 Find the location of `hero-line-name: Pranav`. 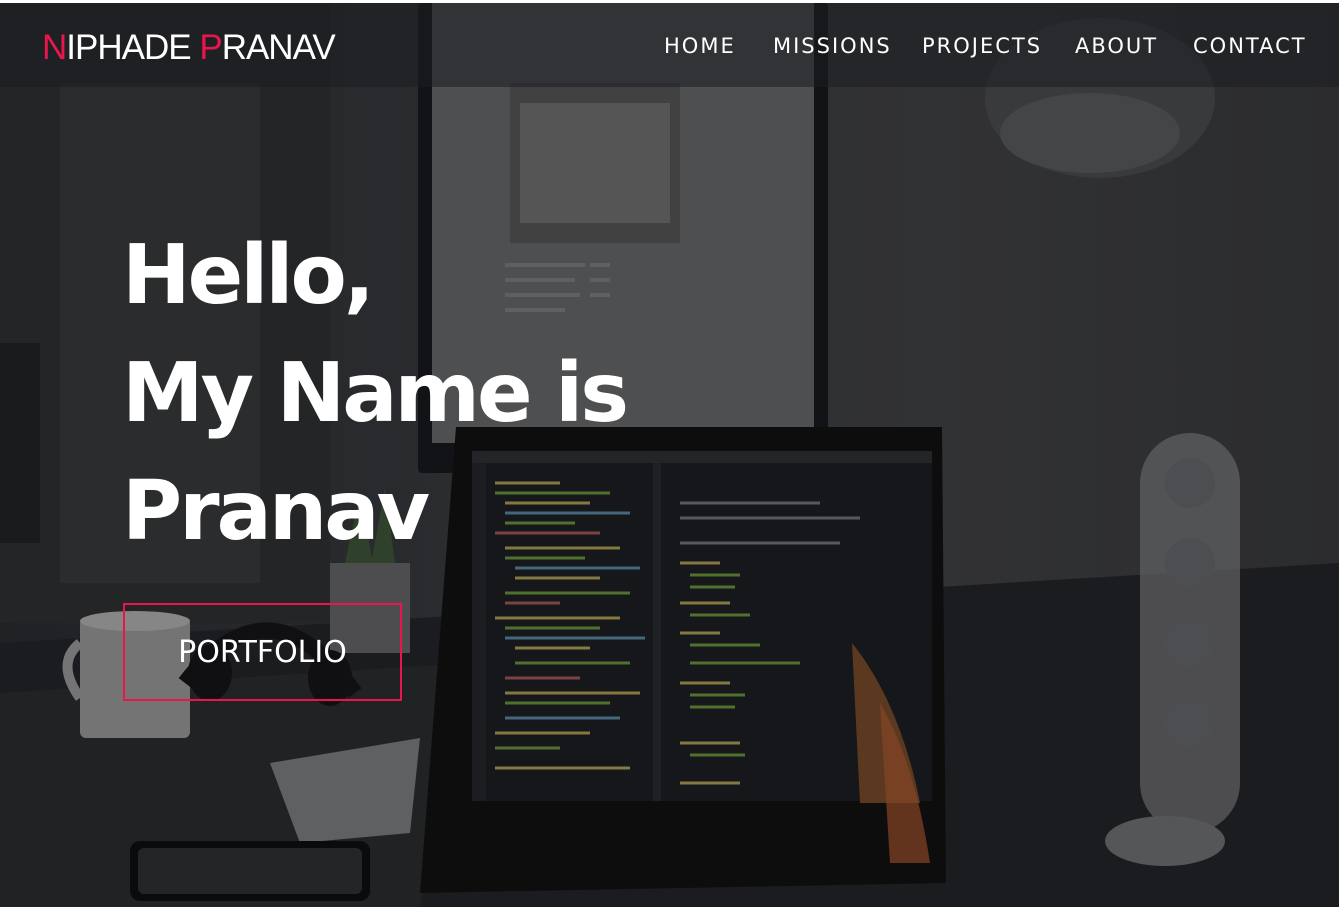

hero-line-name: Pranav is located at coordinates (276, 511).